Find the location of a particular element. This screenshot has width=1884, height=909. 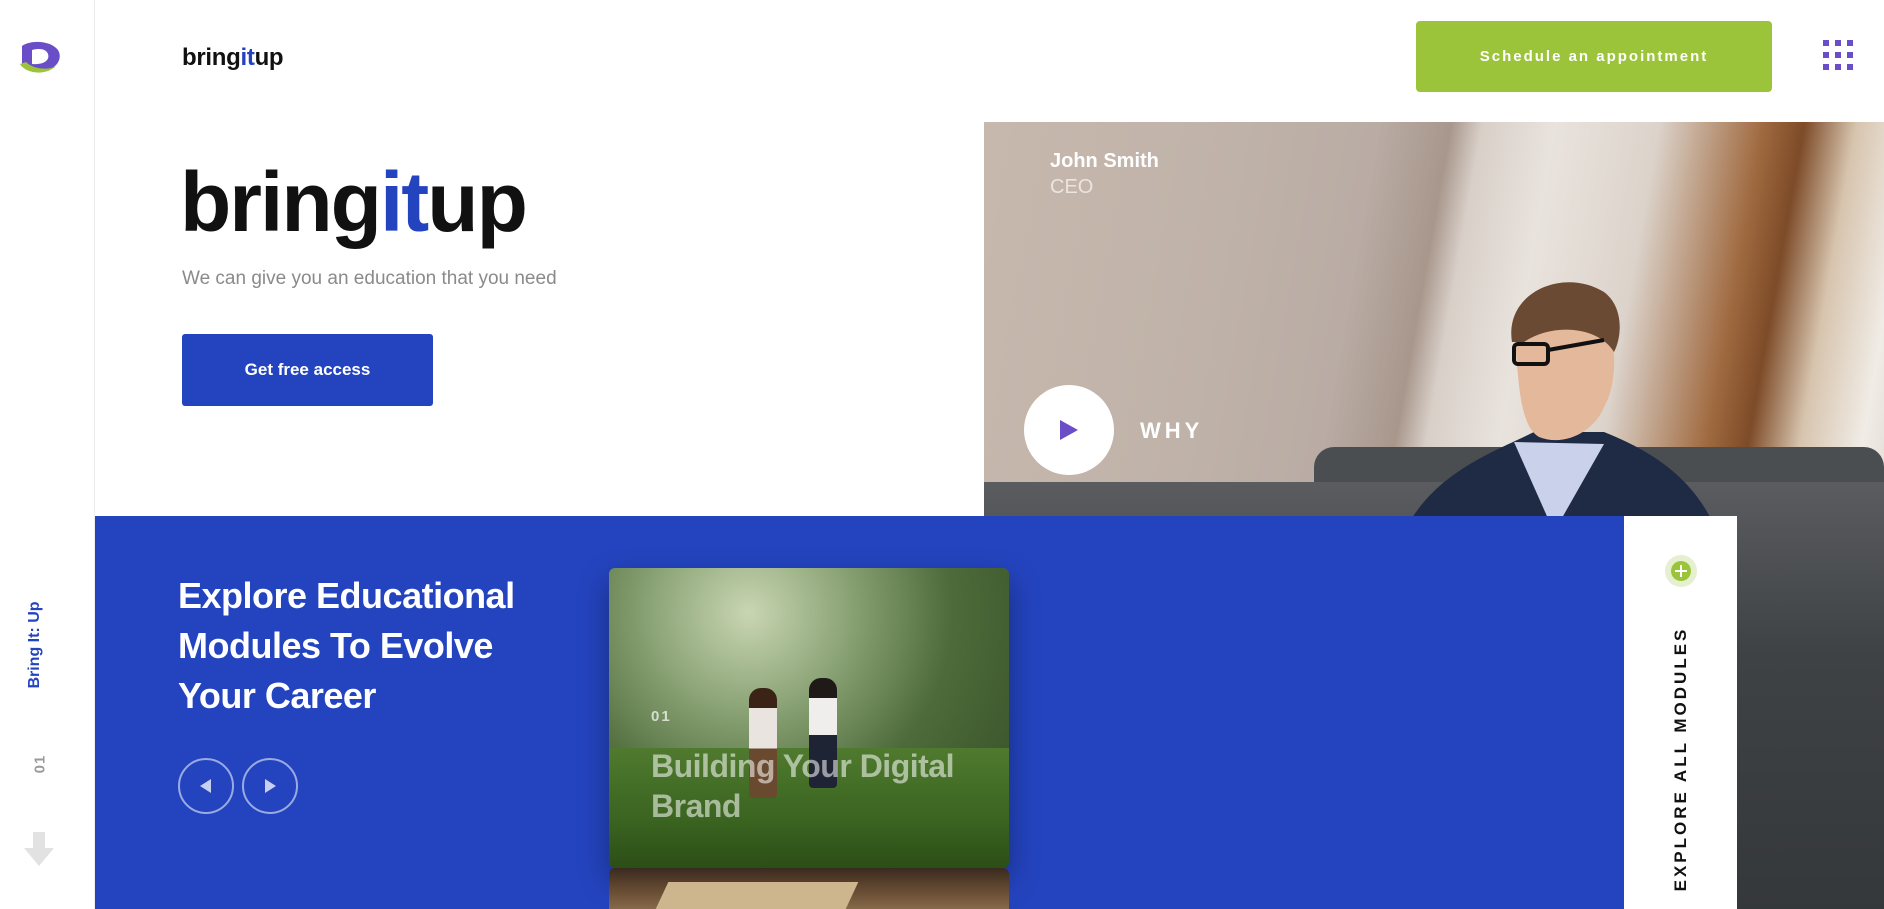

video-label: WHY is located at coordinates (1172, 430).